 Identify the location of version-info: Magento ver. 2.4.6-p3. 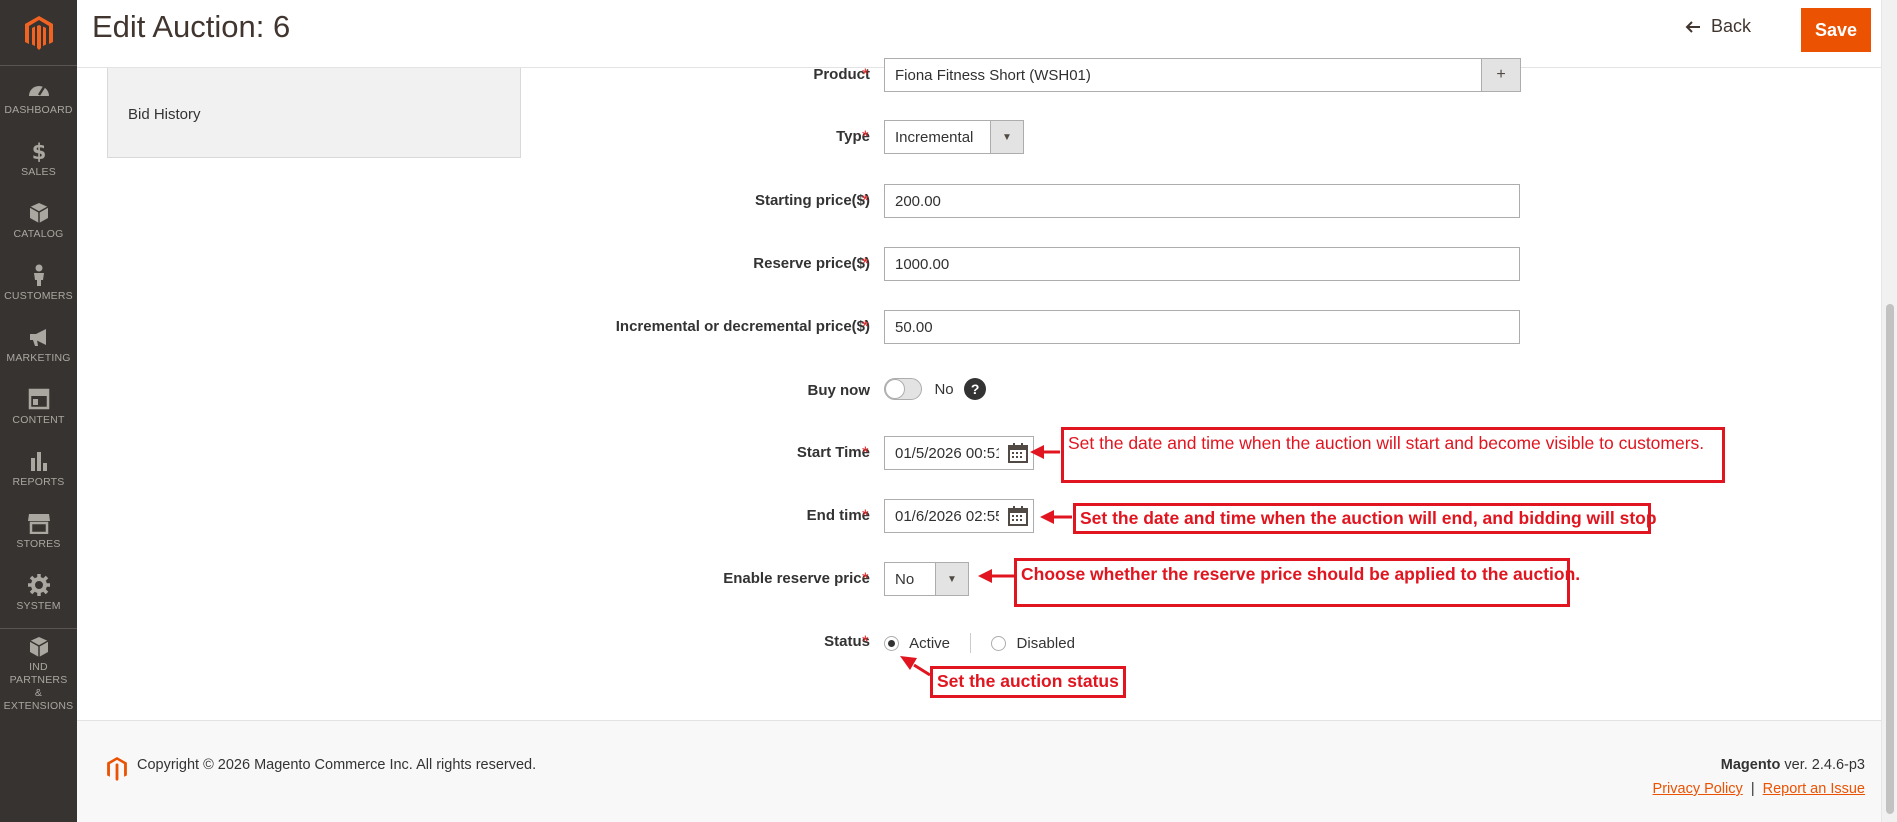
(1793, 765).